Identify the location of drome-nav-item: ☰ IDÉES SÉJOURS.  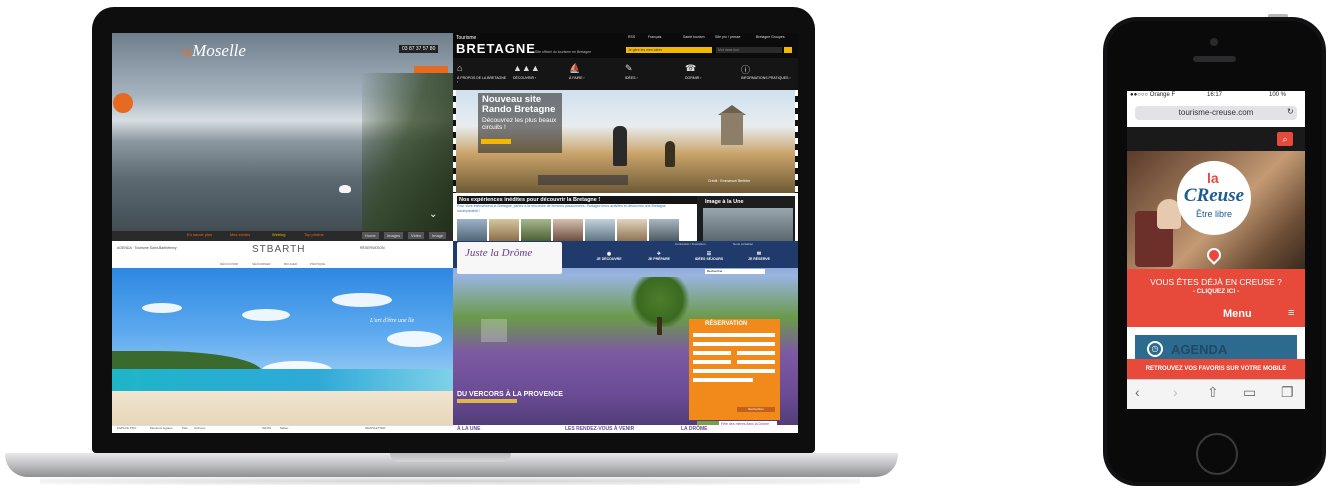
(709, 256).